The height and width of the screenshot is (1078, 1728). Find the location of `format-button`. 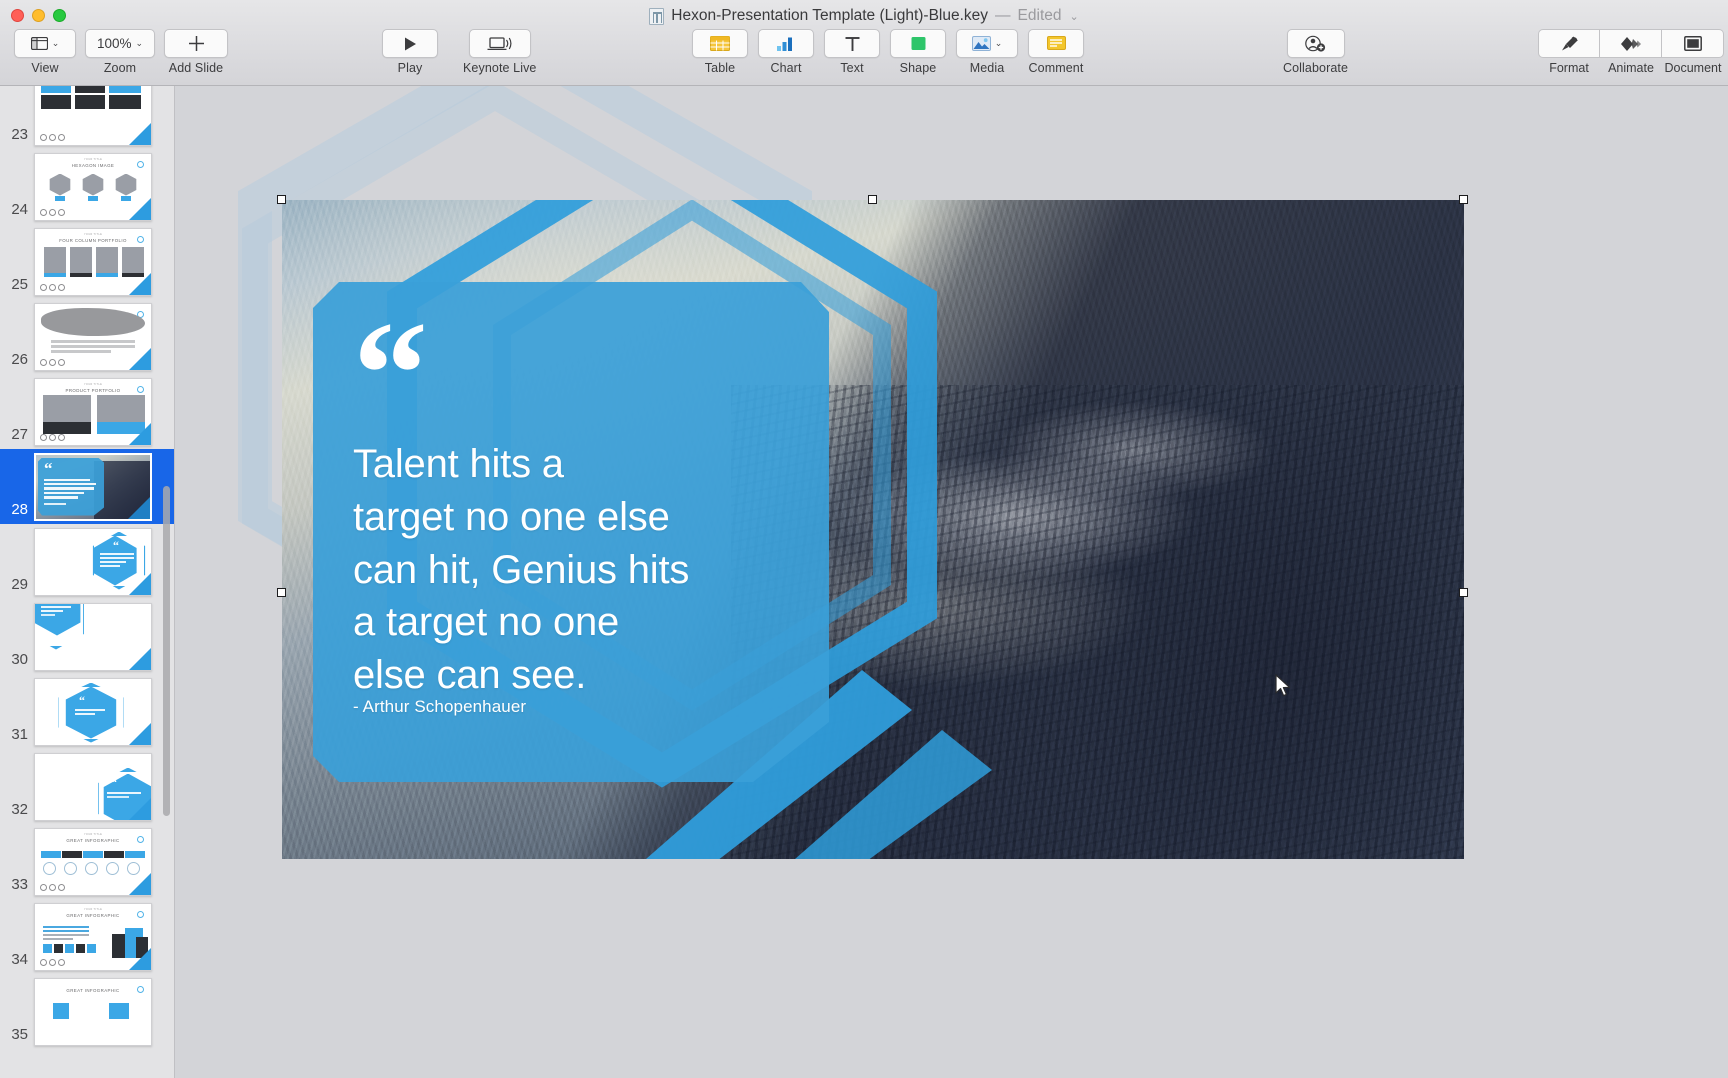

format-button is located at coordinates (1569, 43).